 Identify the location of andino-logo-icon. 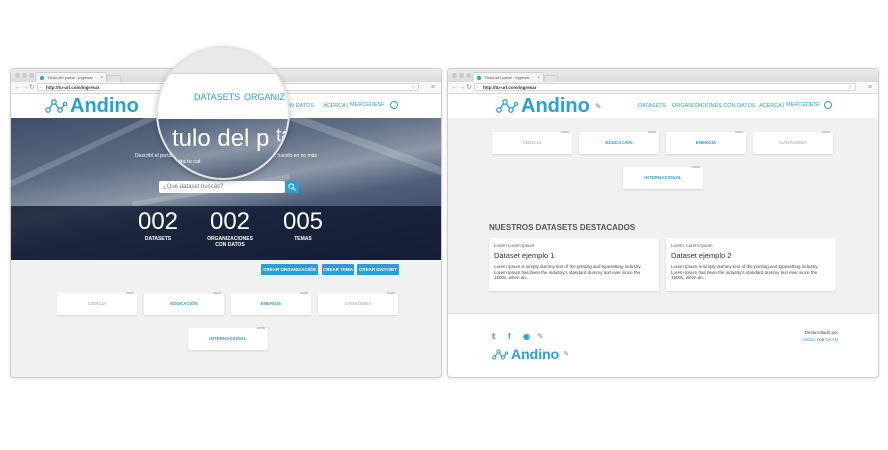
(56, 106).